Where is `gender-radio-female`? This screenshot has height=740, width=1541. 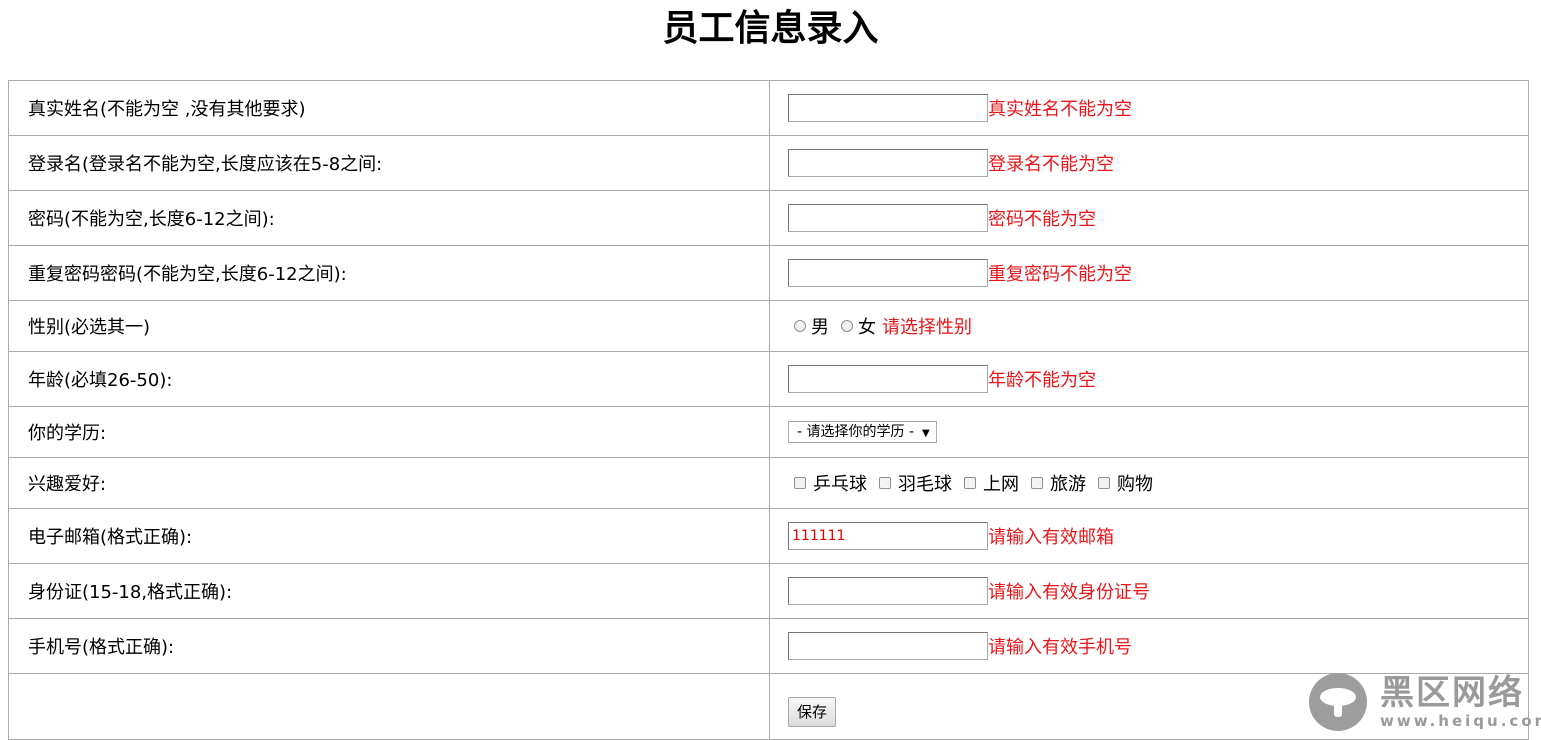 gender-radio-female is located at coordinates (847, 326).